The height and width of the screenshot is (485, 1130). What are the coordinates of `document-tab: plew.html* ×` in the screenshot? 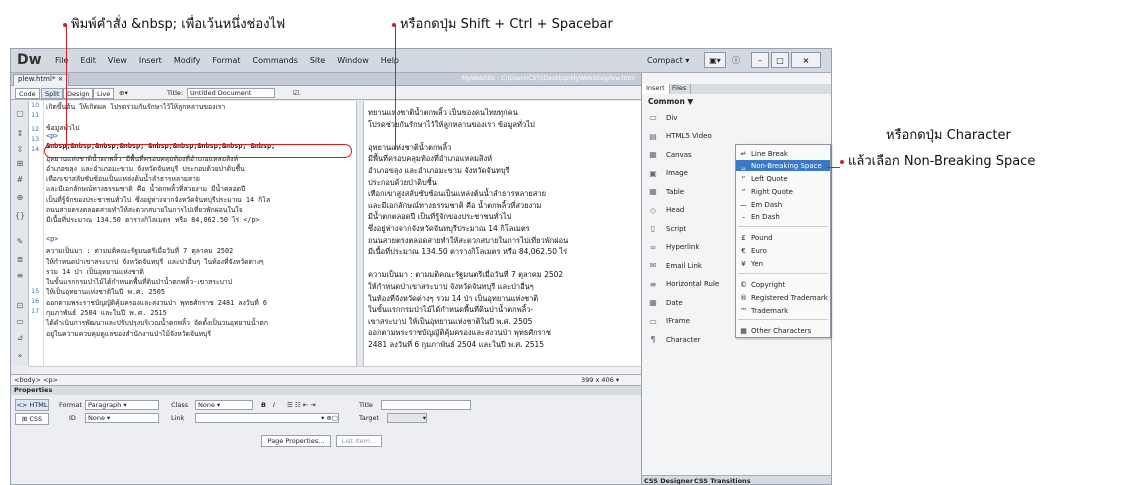 It's located at (41, 80).